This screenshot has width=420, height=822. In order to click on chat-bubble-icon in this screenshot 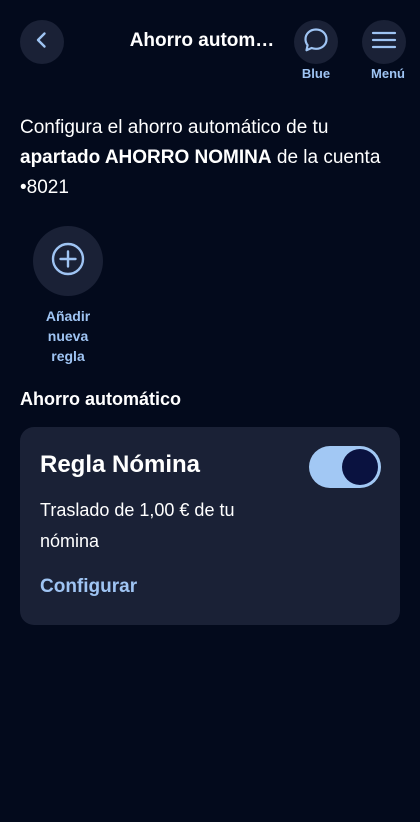, I will do `click(316, 42)`.